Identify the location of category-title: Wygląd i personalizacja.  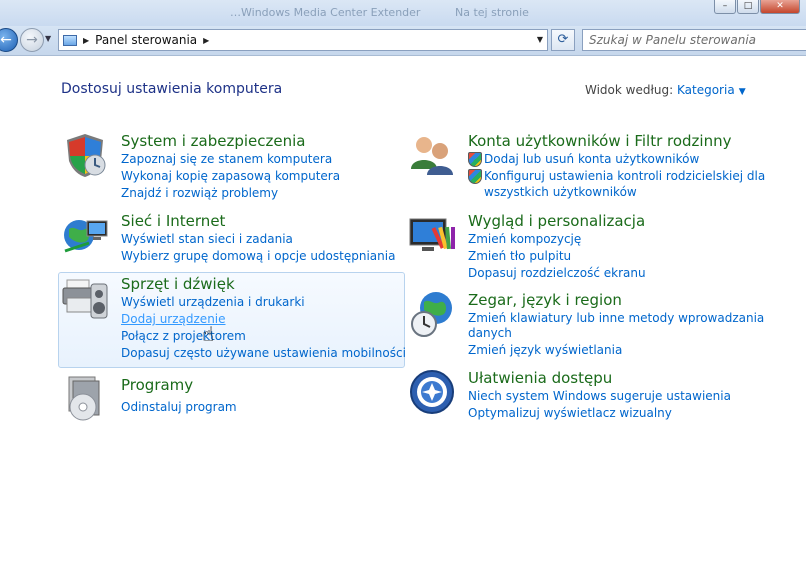
(556, 221).